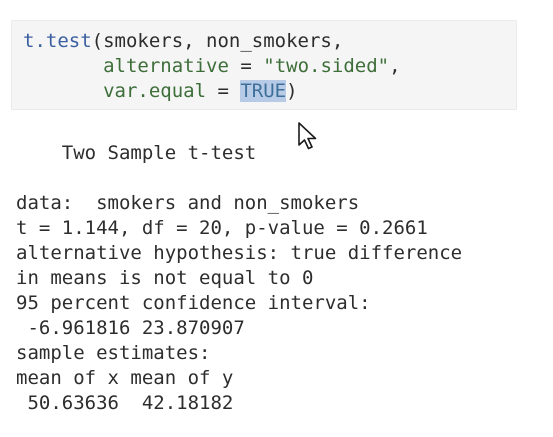 The height and width of the screenshot is (437, 553). Describe the element at coordinates (263, 91) in the screenshot. I see `selected-text-true: TRUE` at that location.